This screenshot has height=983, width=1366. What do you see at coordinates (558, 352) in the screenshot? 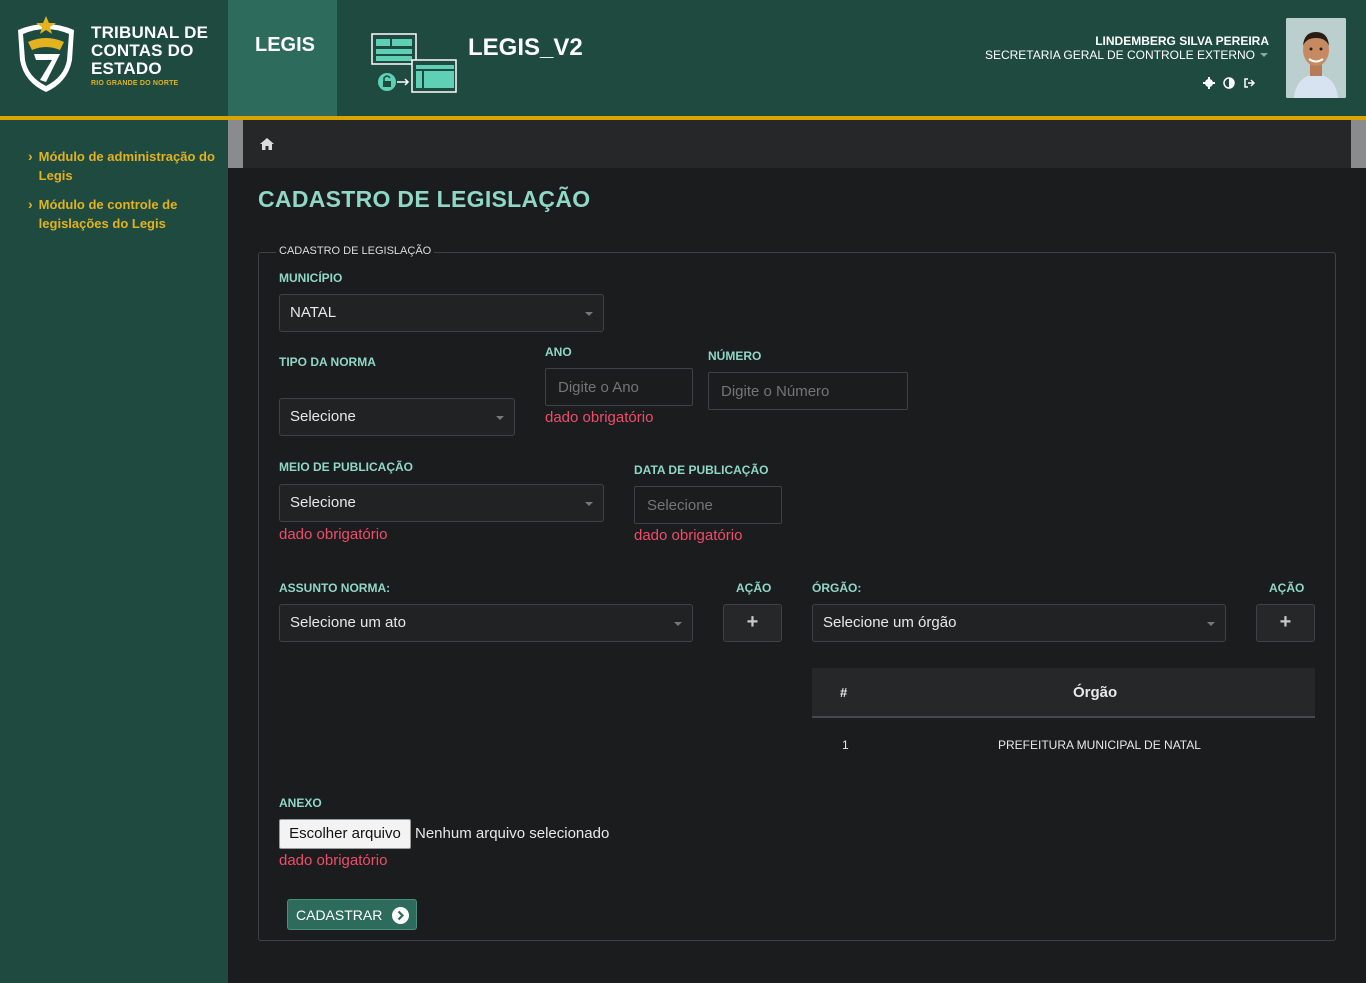
I see `ano-label: ANO` at bounding box center [558, 352].